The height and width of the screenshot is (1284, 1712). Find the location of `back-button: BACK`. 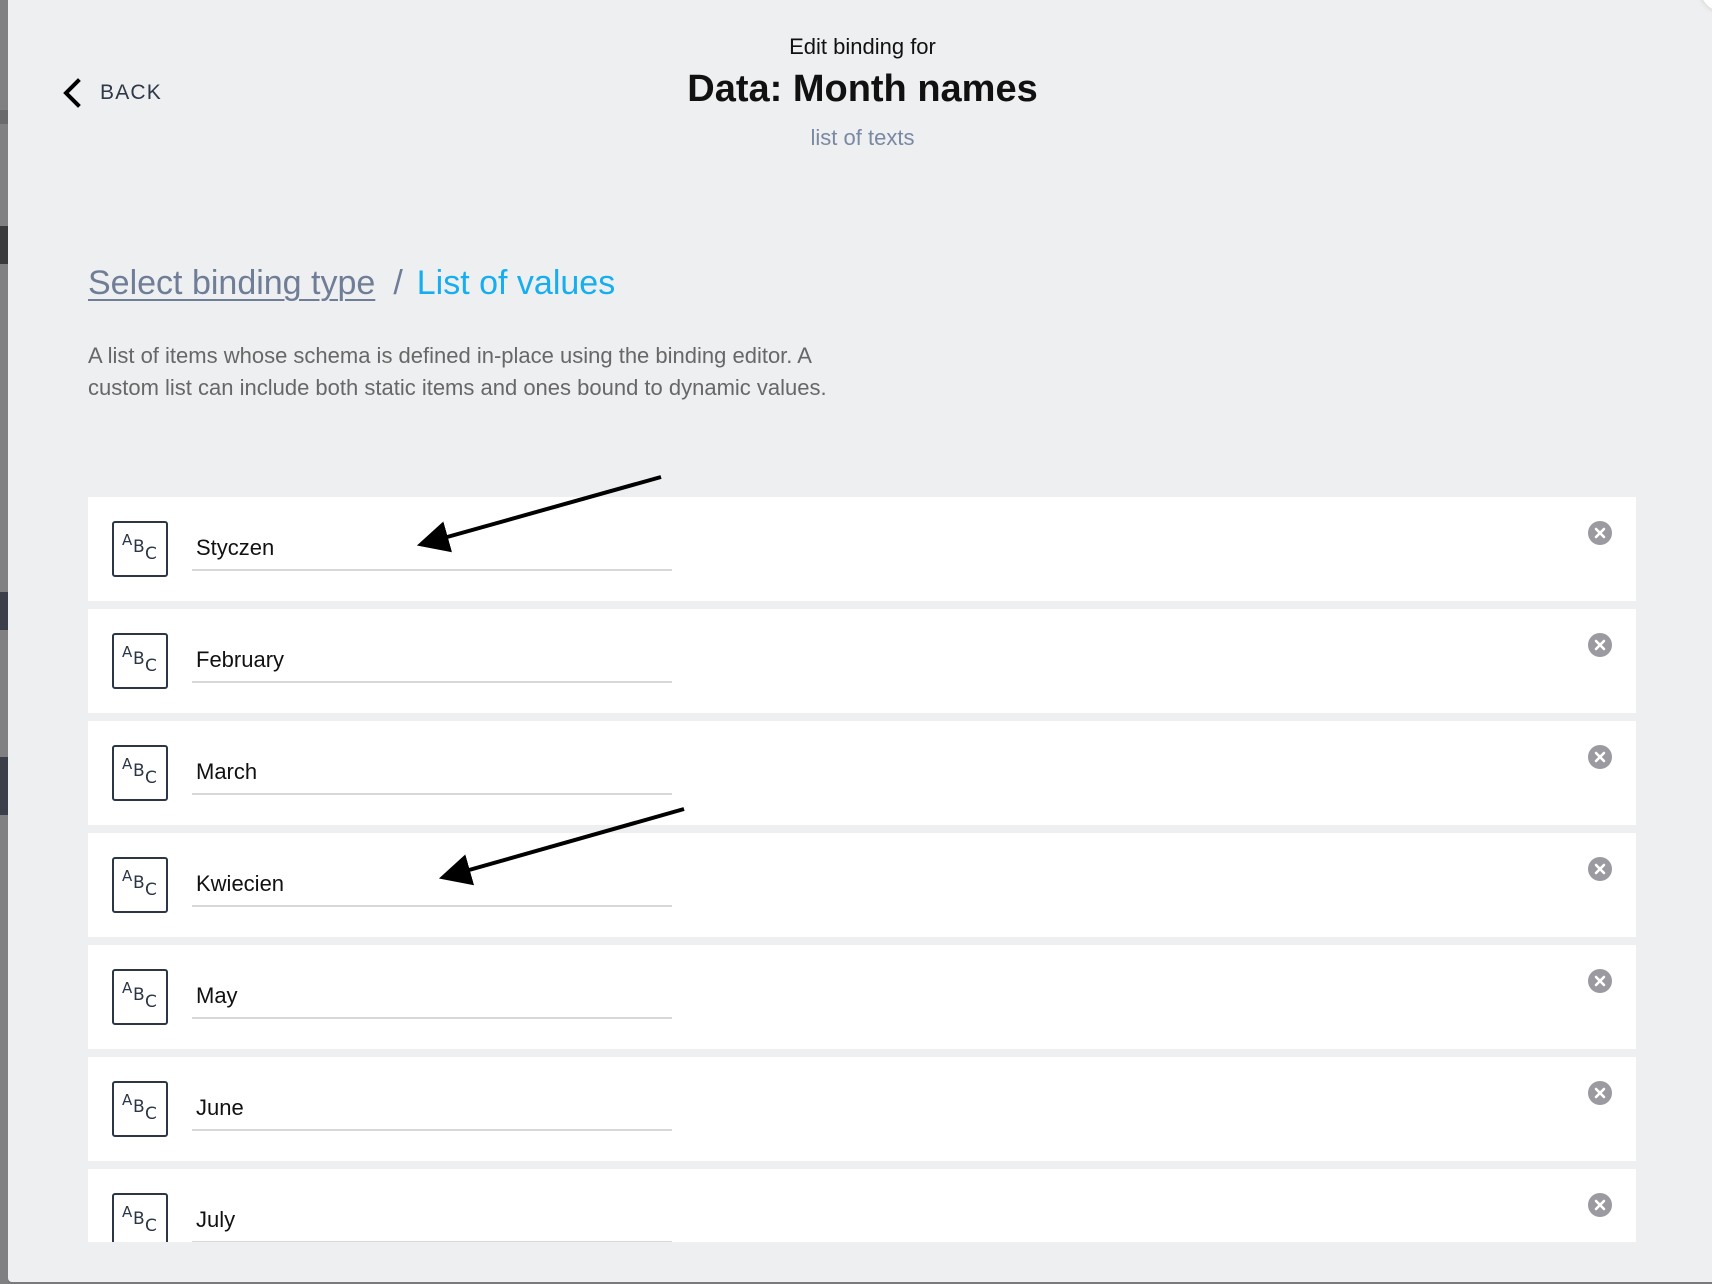

back-button: BACK is located at coordinates (112, 93).